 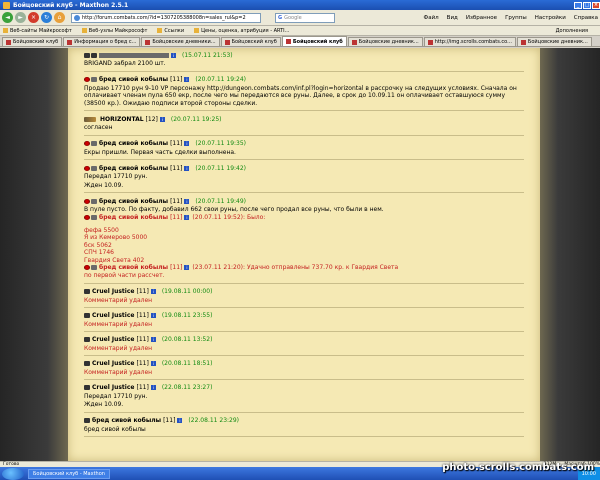 What do you see at coordinates (314, 41) in the screenshot?
I see `tab-5-active: Бойцовский клуб` at bounding box center [314, 41].